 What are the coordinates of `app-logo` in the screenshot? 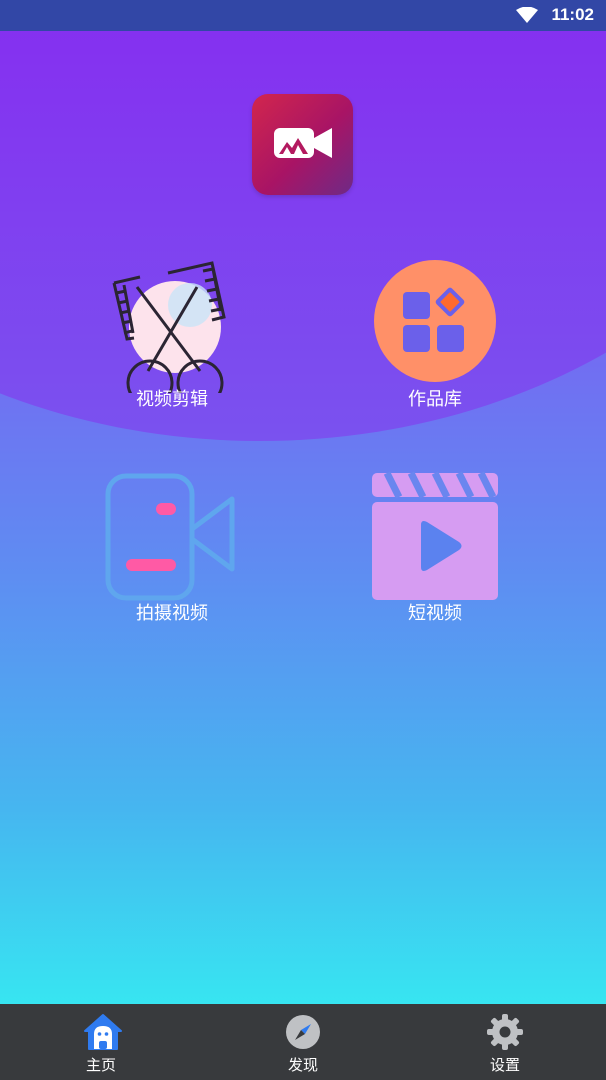 It's located at (302, 144).